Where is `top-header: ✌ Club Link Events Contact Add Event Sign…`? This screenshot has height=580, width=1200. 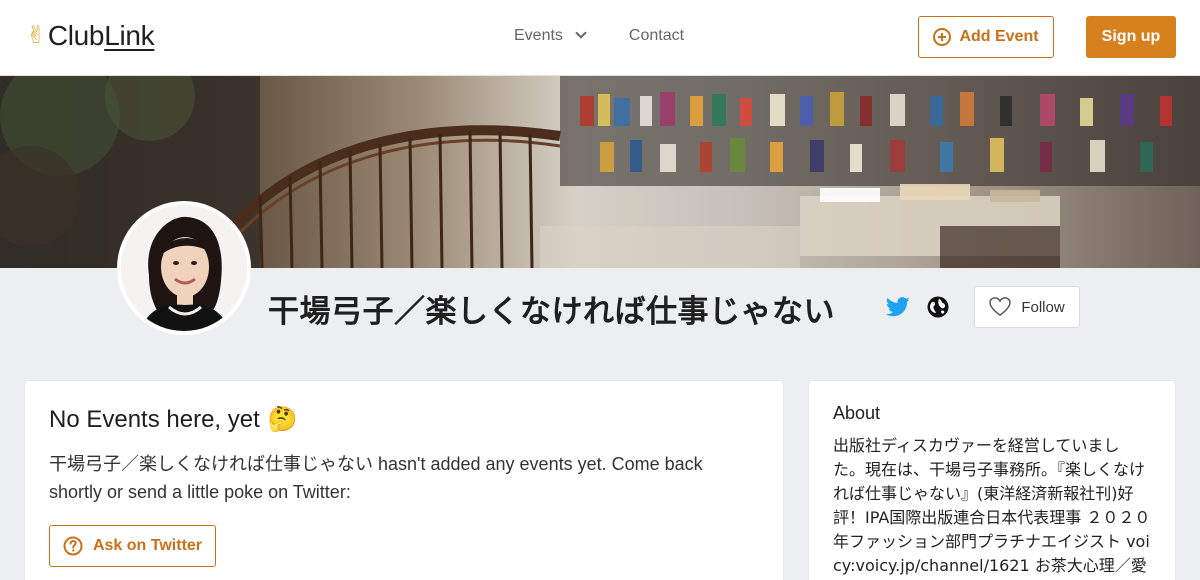 top-header: ✌ Club Link Events Contact Add Event Sign… is located at coordinates (600, 38).